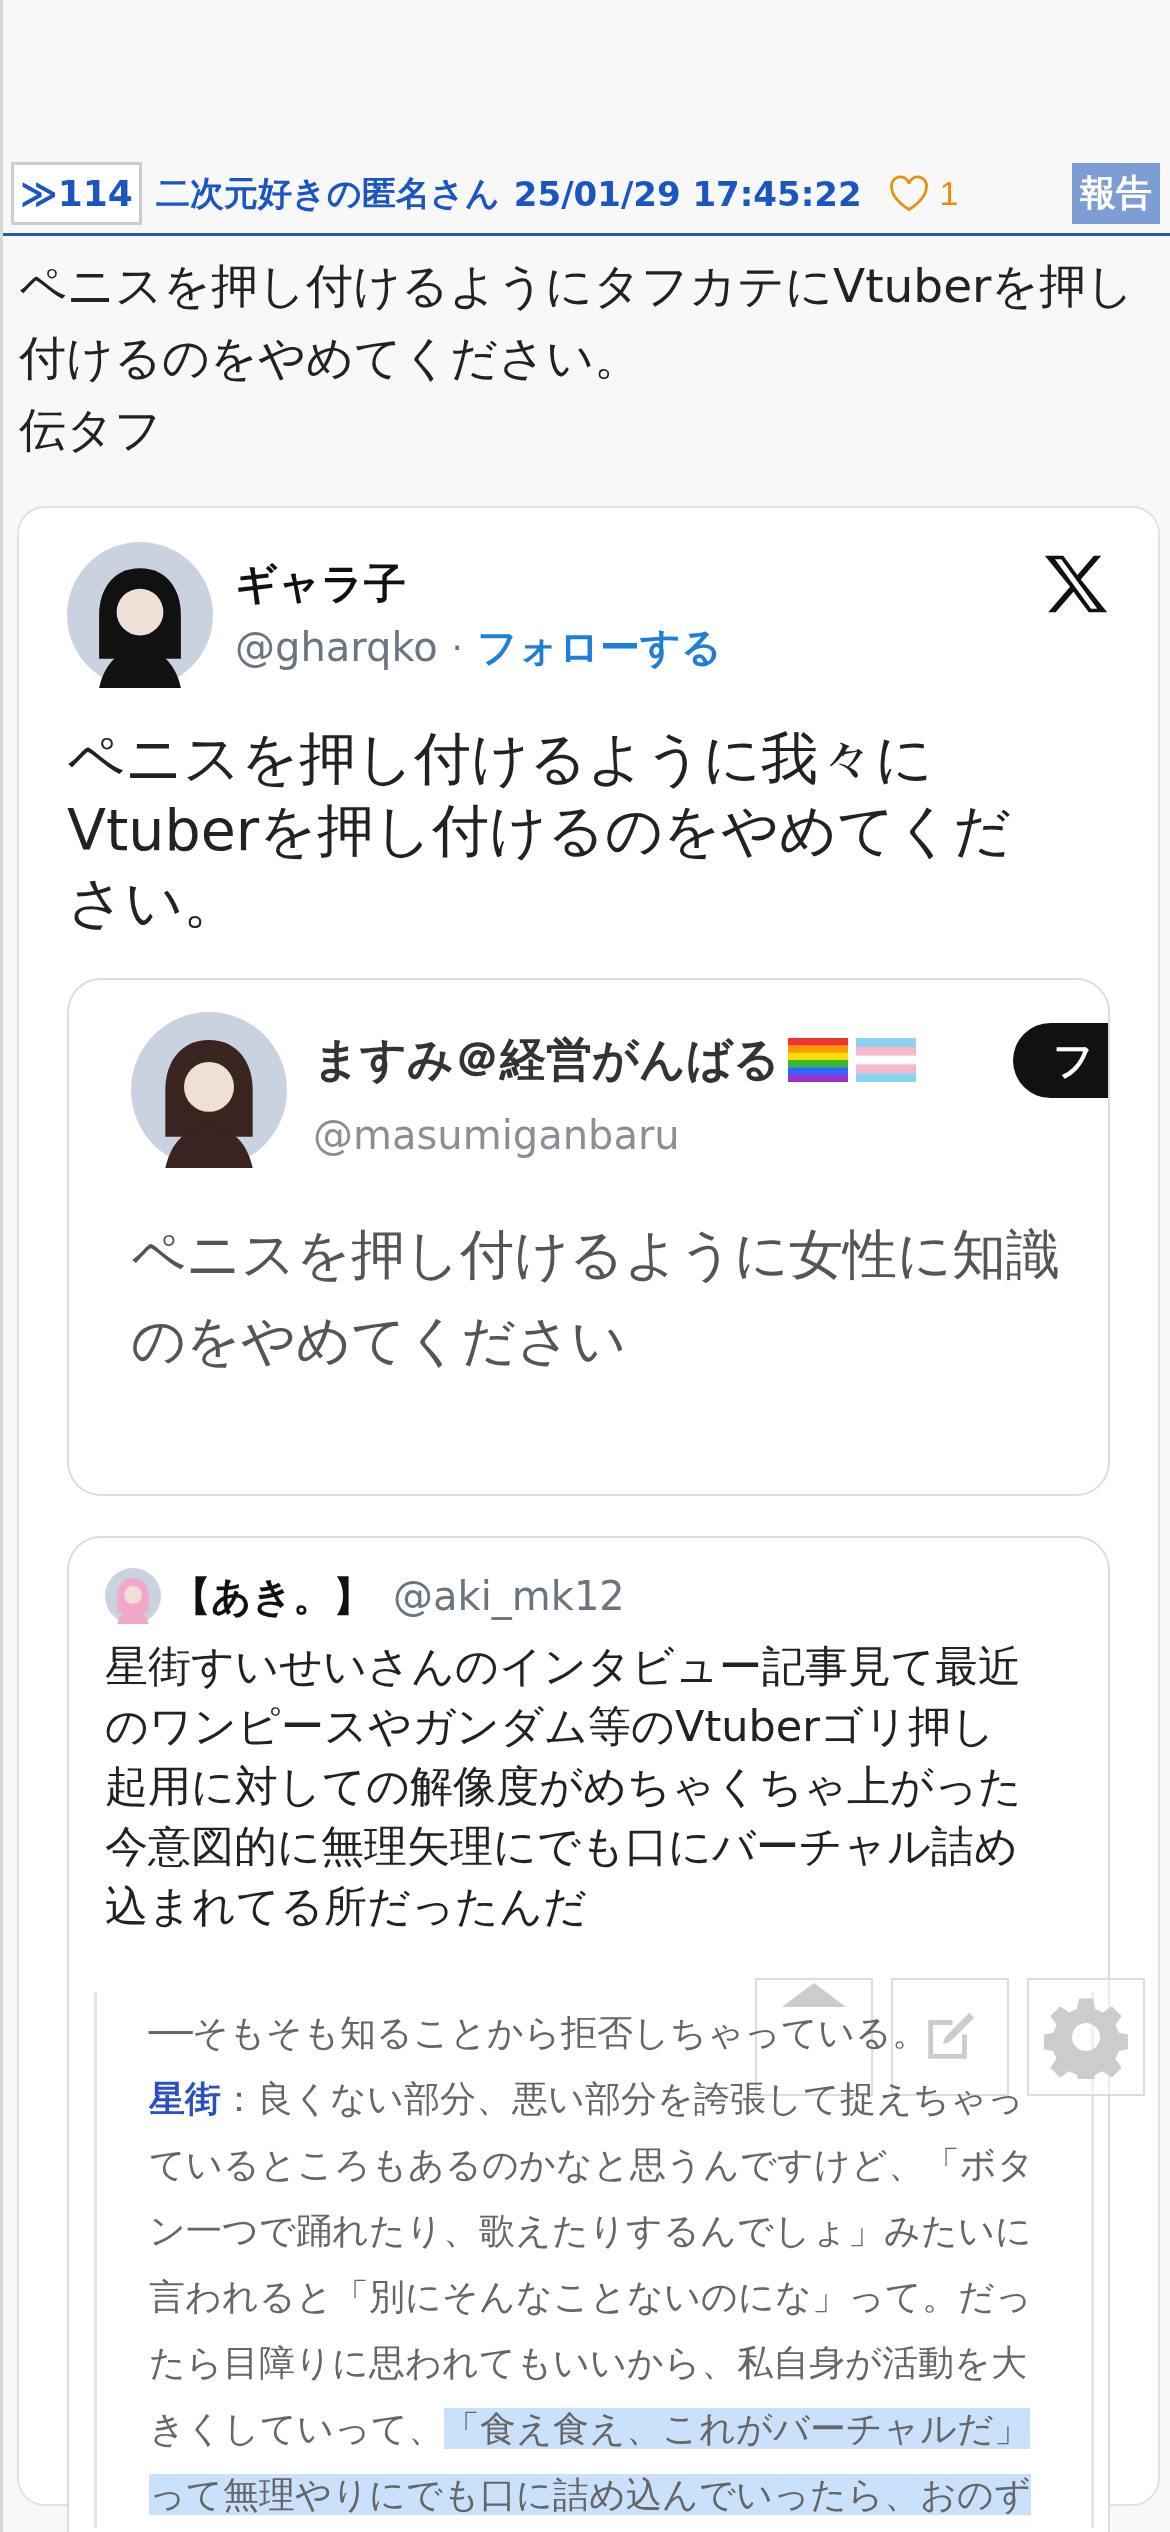  Describe the element at coordinates (379, 1341) in the screenshot. I see `screenshot-text-line: のをやめてください` at that location.